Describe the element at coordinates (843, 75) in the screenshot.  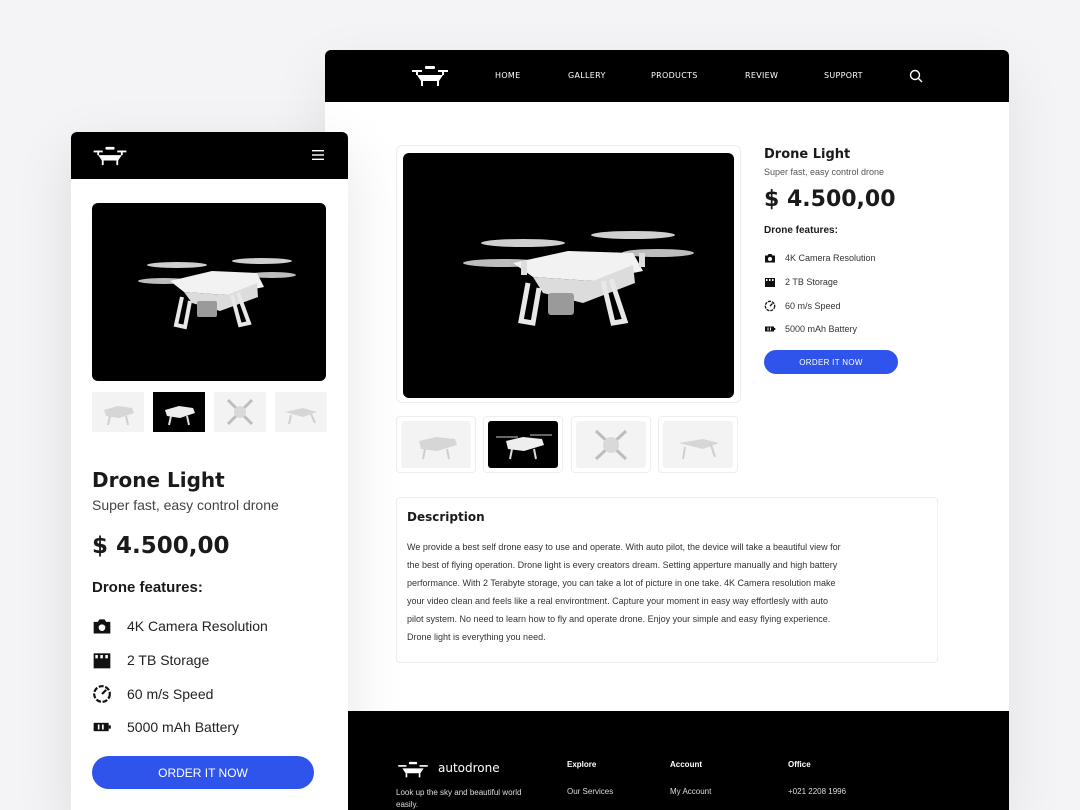
I see `nav-support: SUPPORT` at that location.